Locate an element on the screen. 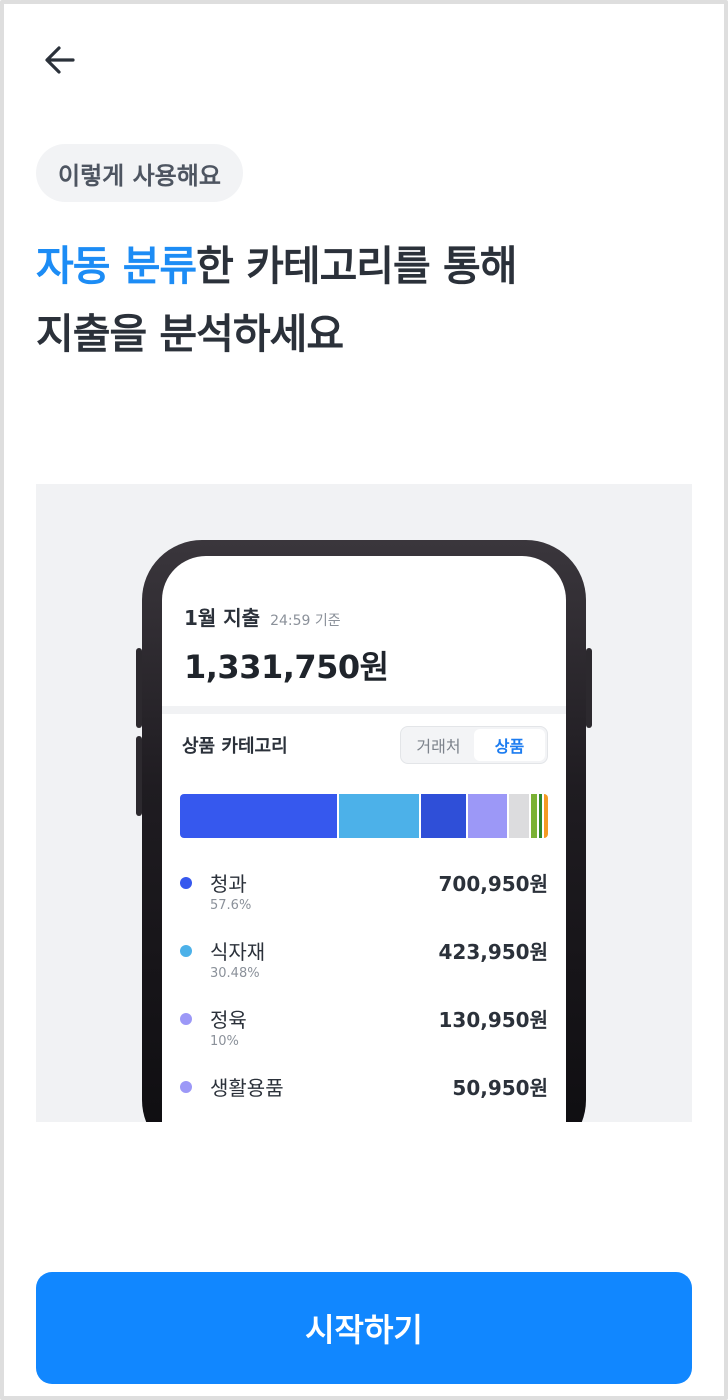  category-name: 정육 is located at coordinates (228, 1020).